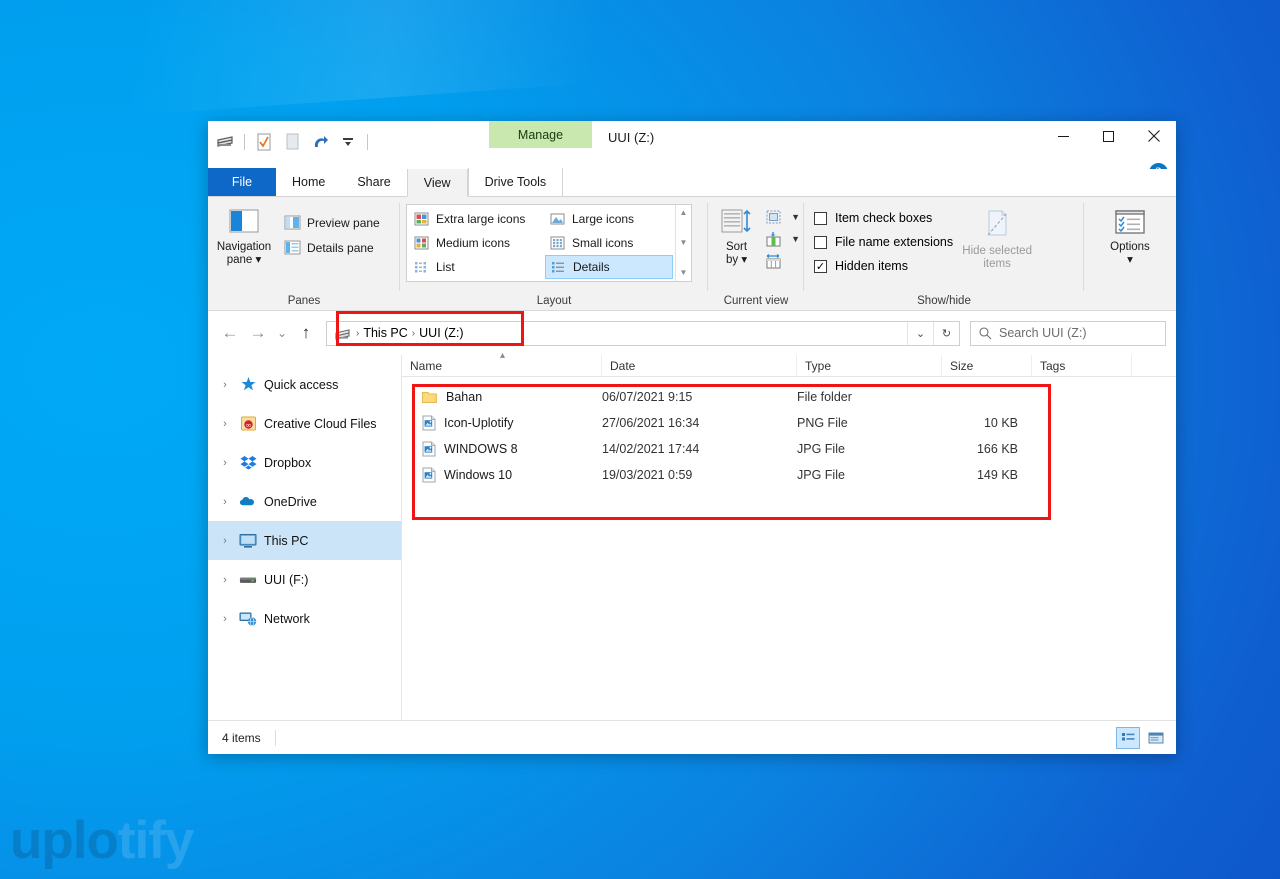 This screenshot has width=1280, height=879. I want to click on new-folder-icon, so click(292, 142).